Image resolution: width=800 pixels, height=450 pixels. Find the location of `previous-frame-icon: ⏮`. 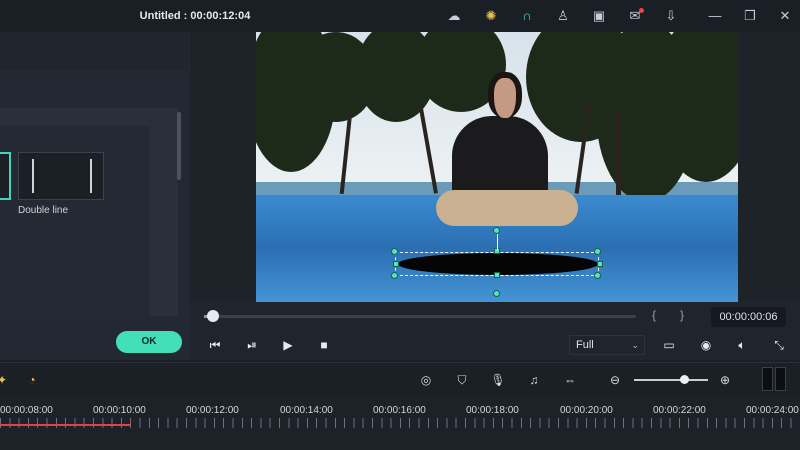

previous-frame-icon: ⏮ is located at coordinates (215, 345).